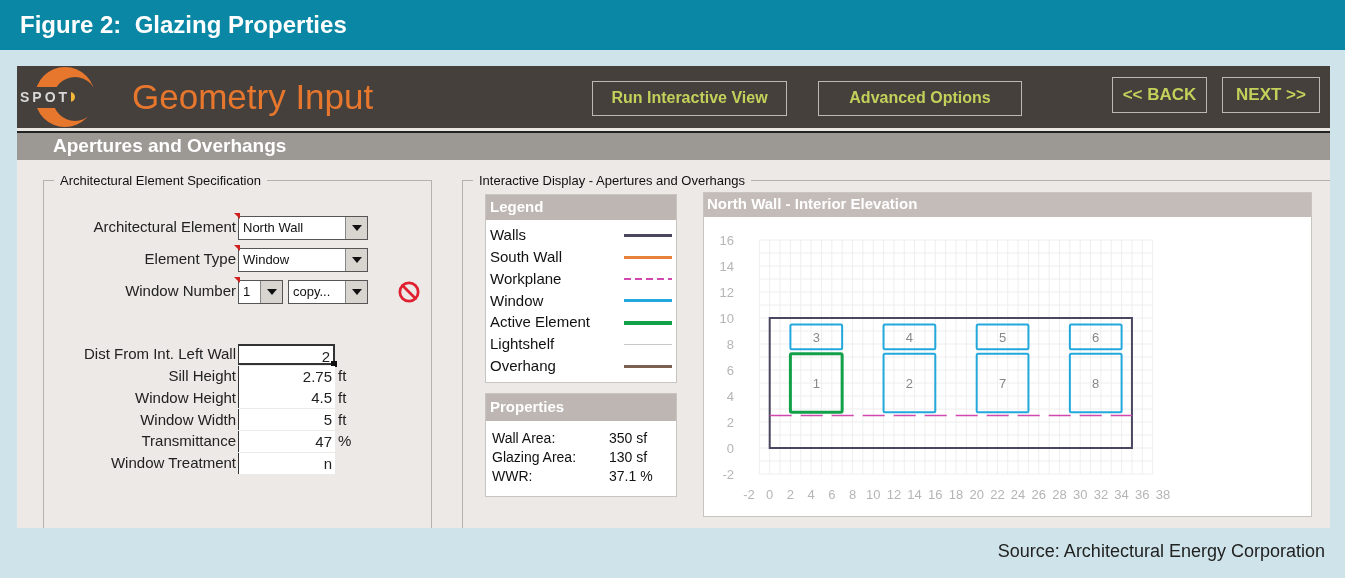  What do you see at coordinates (286, 398) in the screenshot?
I see `number-field: 4.5` at bounding box center [286, 398].